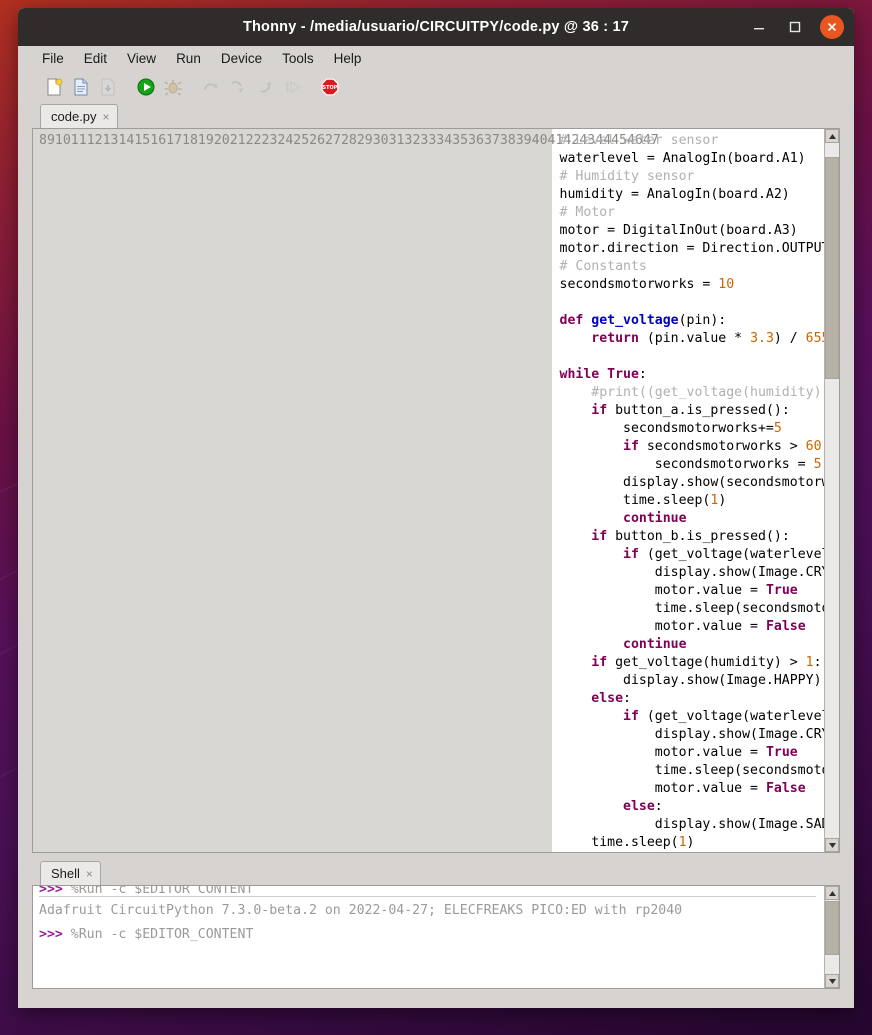 This screenshot has height=1035, width=872. I want to click on code-line: display.show(Image.SAD), so click(691, 824).